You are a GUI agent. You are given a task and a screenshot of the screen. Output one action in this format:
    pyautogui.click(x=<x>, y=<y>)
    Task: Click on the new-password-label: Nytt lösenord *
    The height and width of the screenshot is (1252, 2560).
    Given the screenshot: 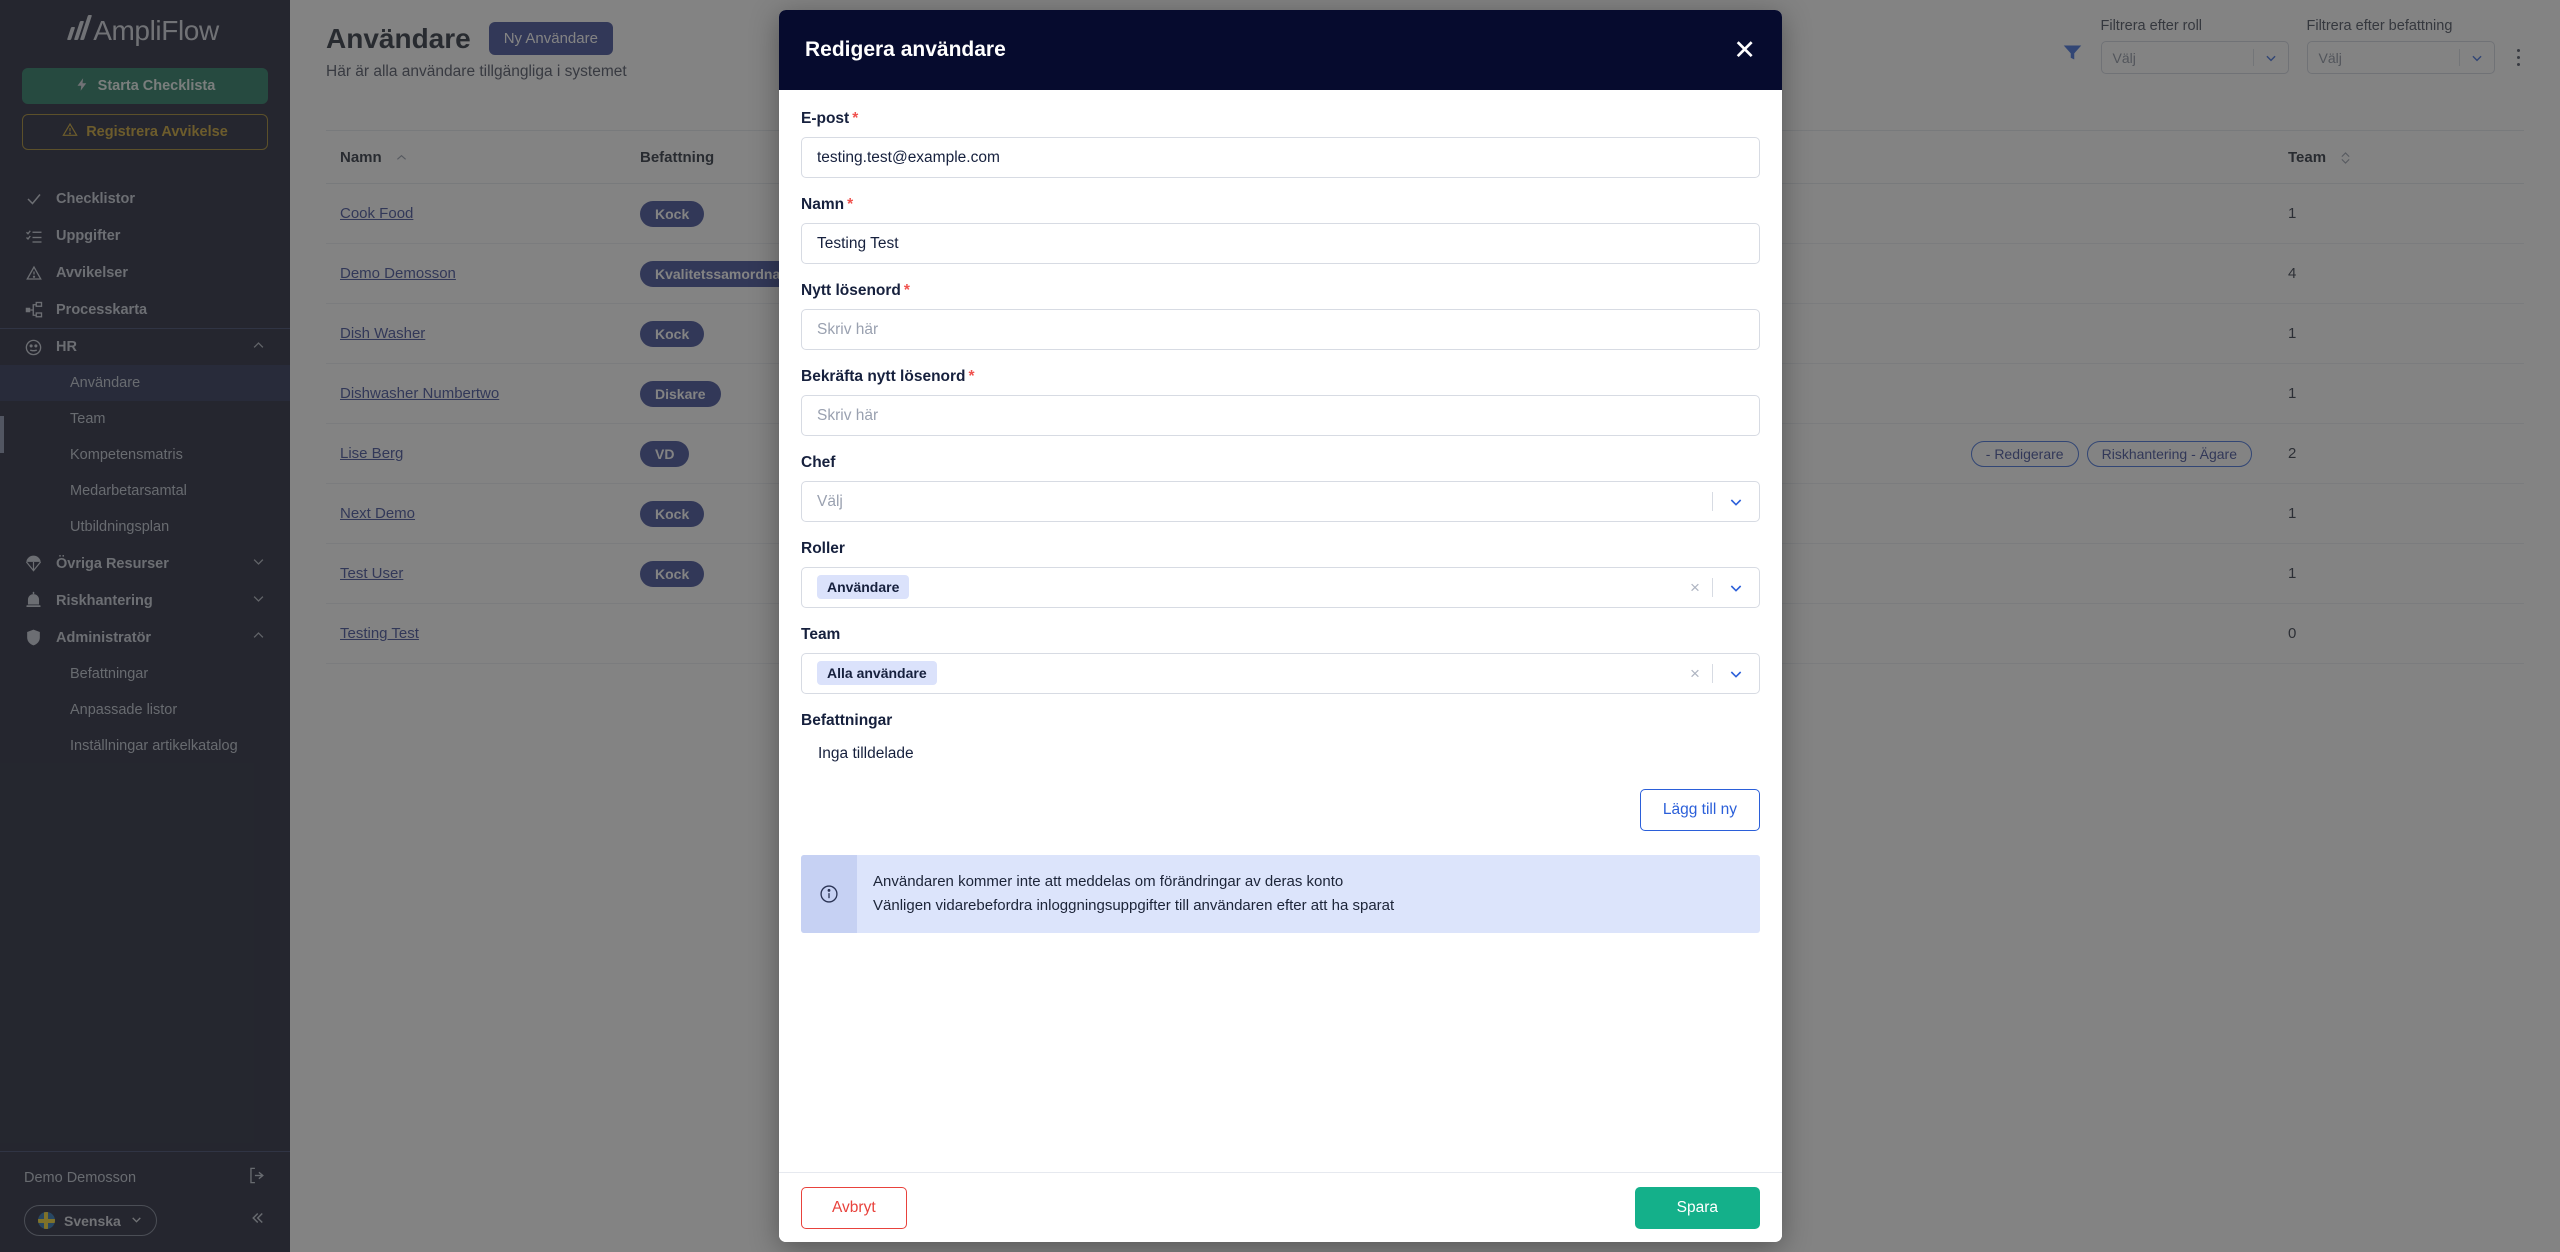 What is the action you would take?
    pyautogui.click(x=855, y=290)
    